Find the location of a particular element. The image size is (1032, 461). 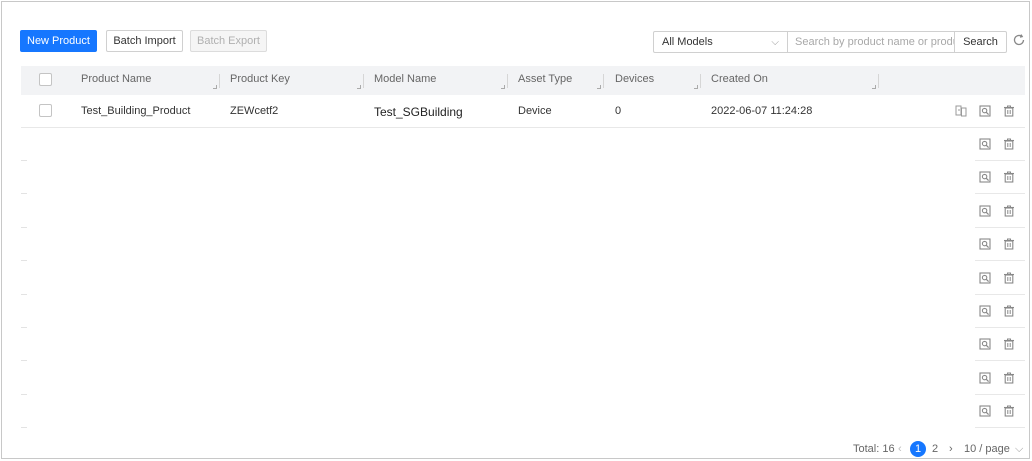

new-product-button: New Product is located at coordinates (58, 41).